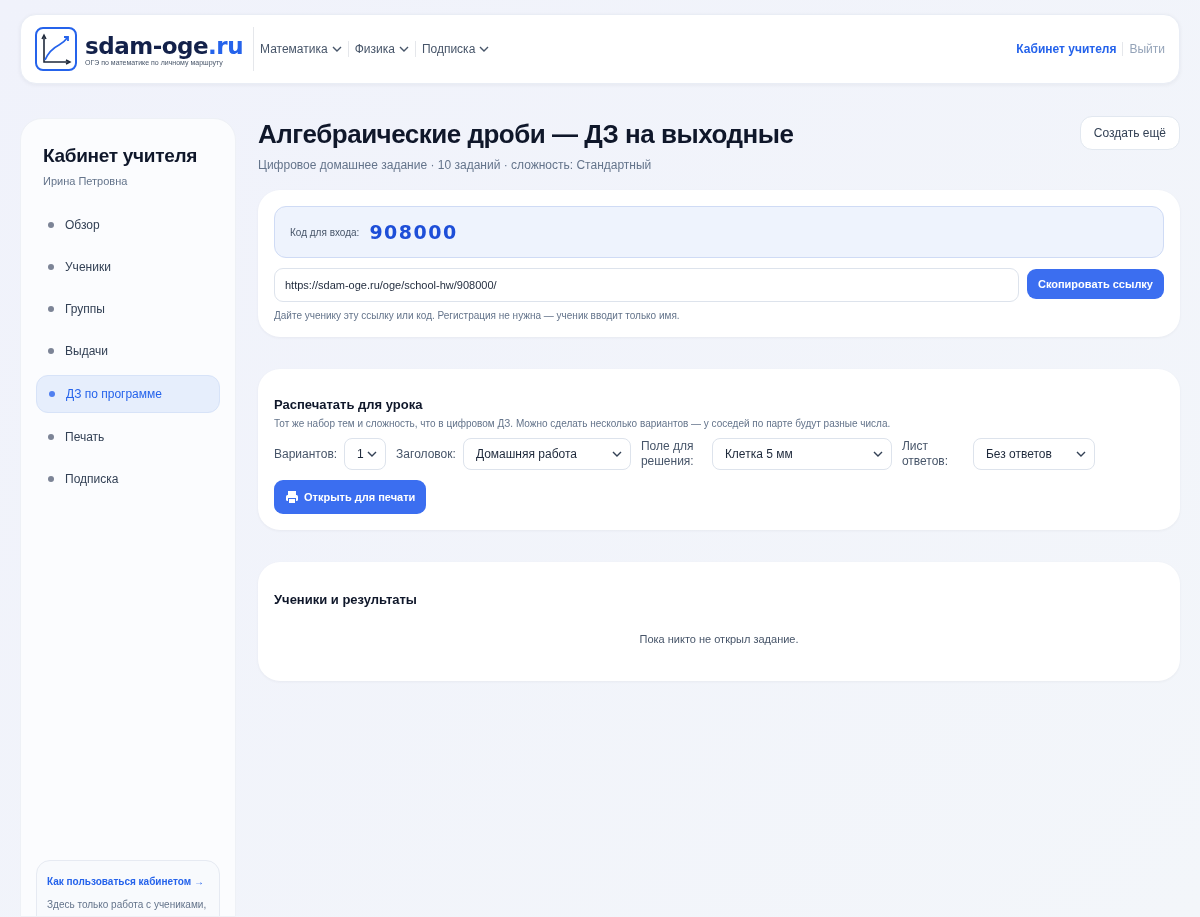  I want to click on chart-logo-icon, so click(56, 49).